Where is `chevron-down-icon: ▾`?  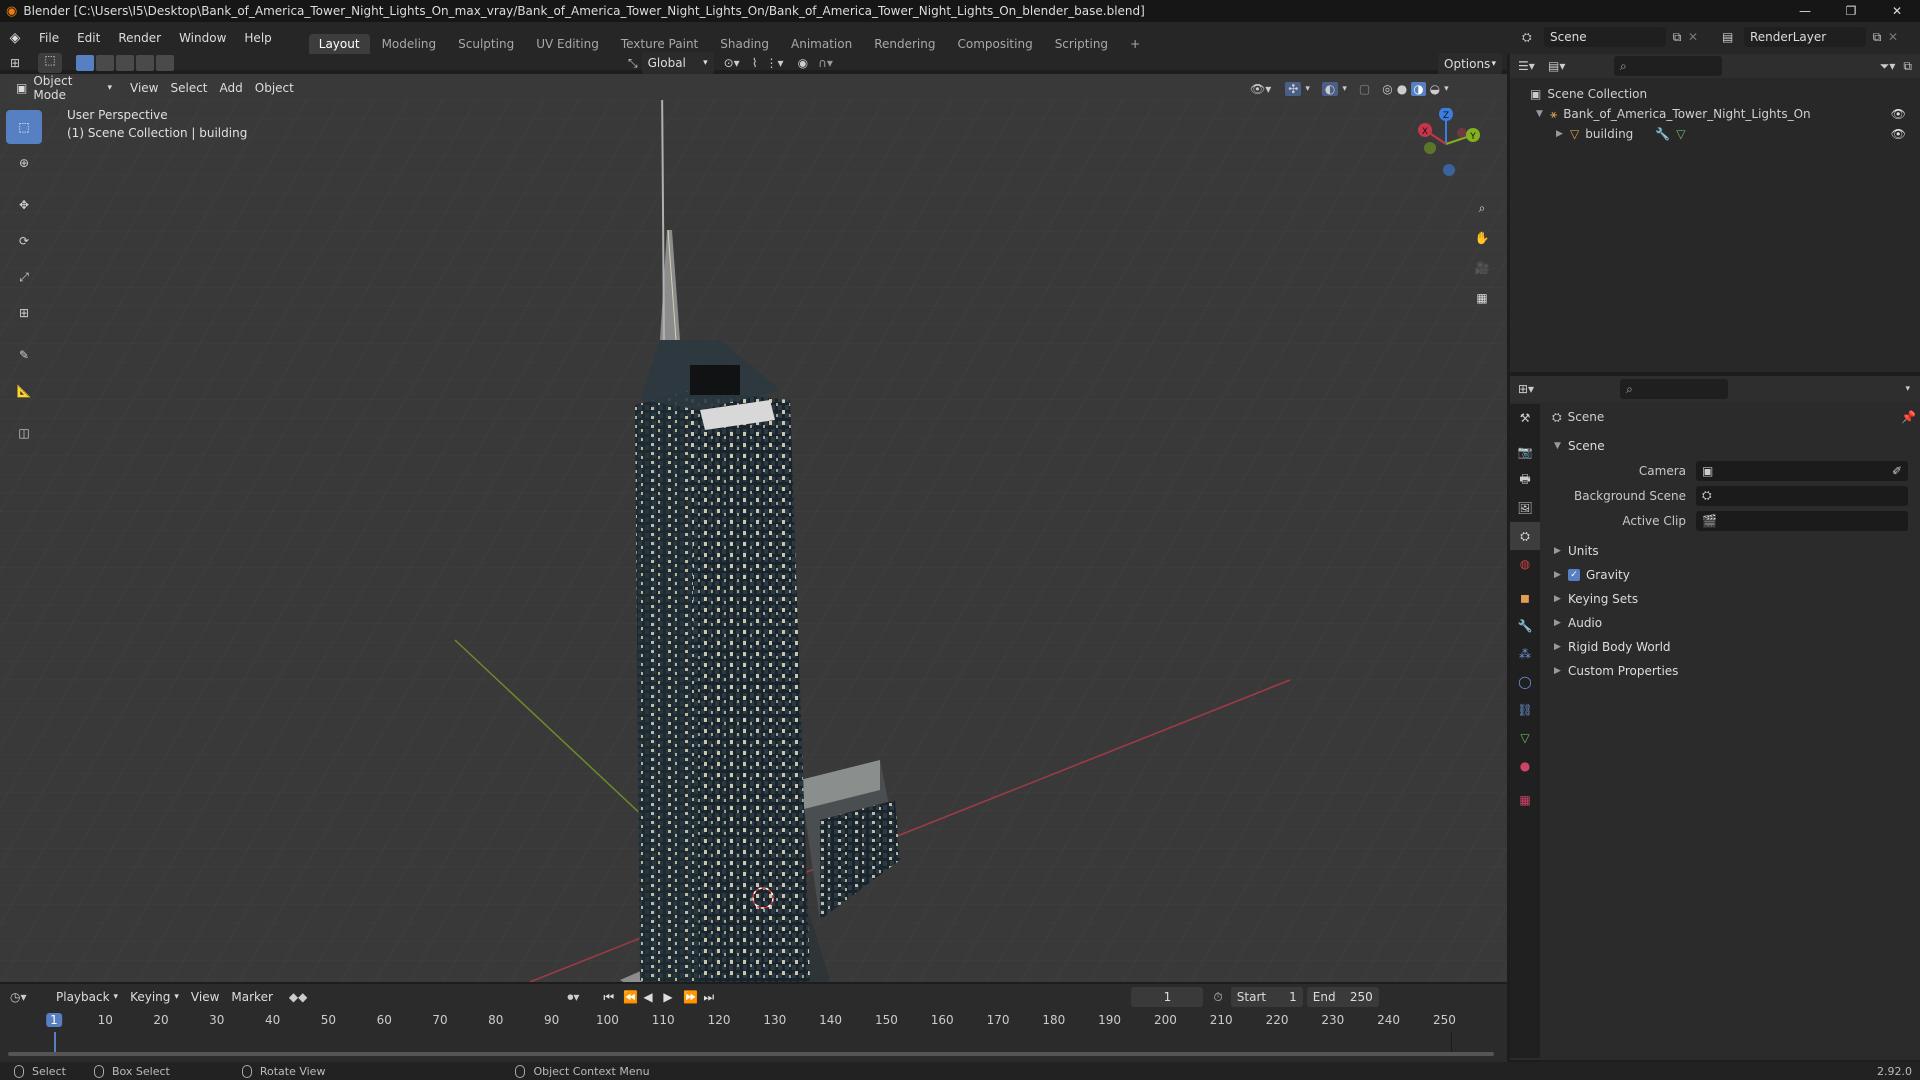
chevron-down-icon: ▾ is located at coordinates (1907, 389).